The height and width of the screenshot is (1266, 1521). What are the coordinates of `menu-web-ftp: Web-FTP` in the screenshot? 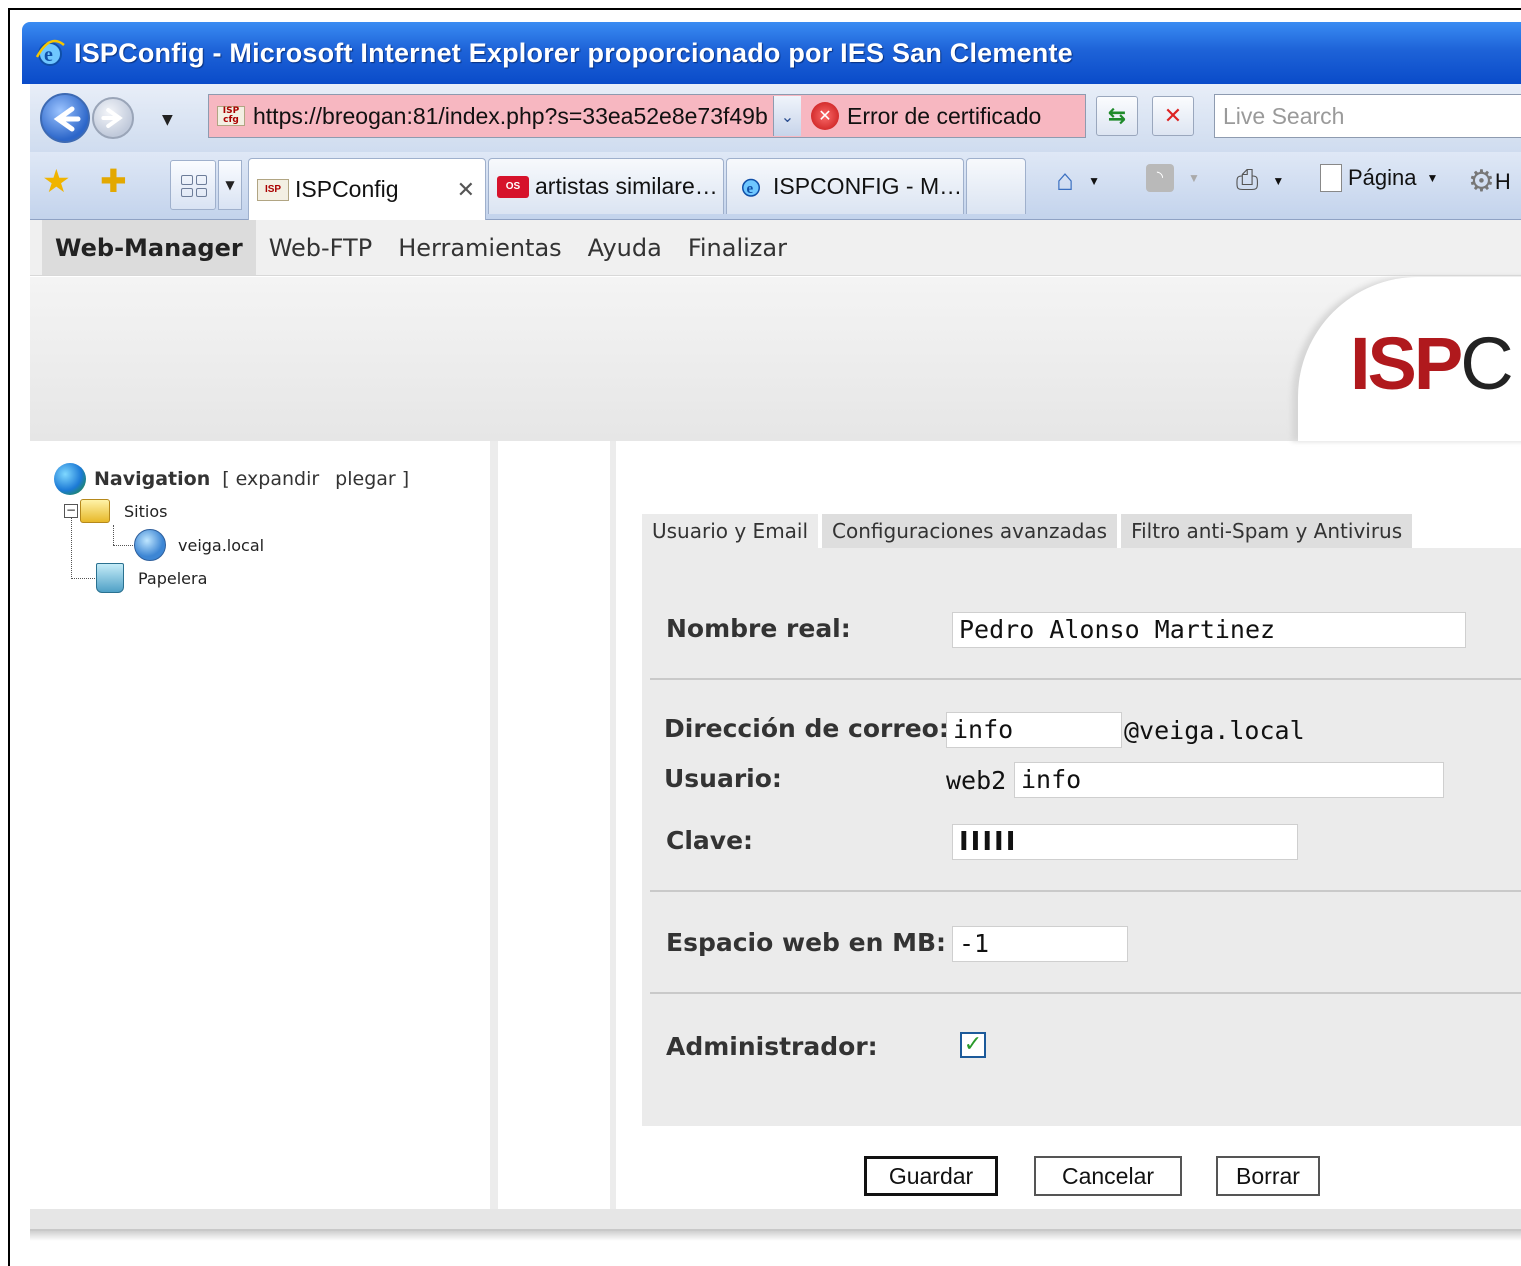 It's located at (321, 247).